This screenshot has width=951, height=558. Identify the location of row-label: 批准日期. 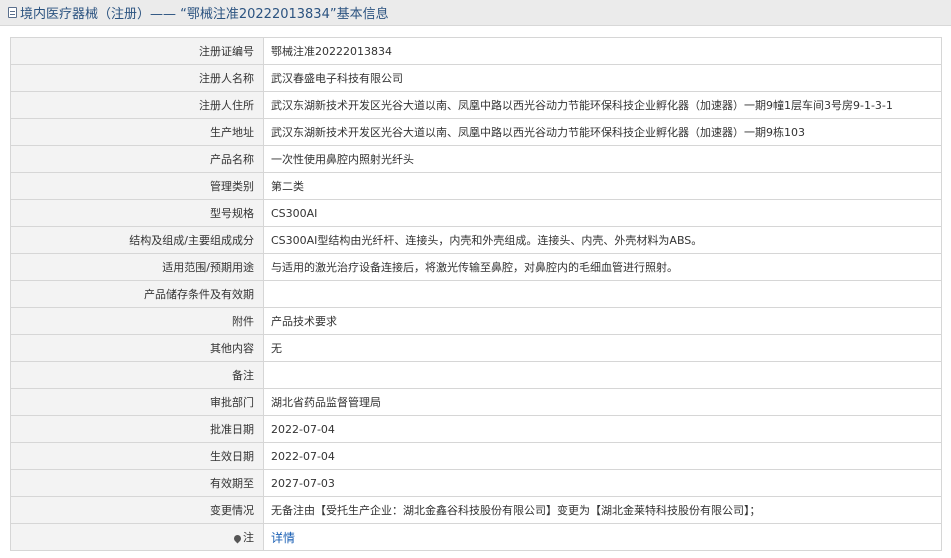
(137, 429).